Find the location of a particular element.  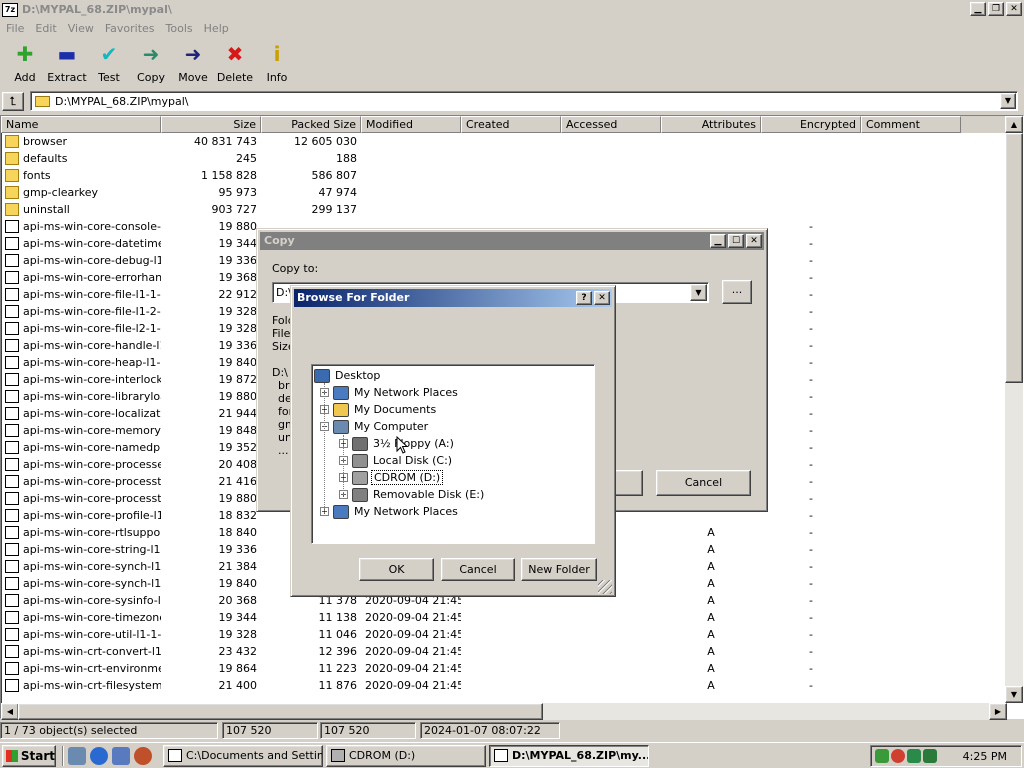

new-folder-button: New Folder is located at coordinates (559, 569).